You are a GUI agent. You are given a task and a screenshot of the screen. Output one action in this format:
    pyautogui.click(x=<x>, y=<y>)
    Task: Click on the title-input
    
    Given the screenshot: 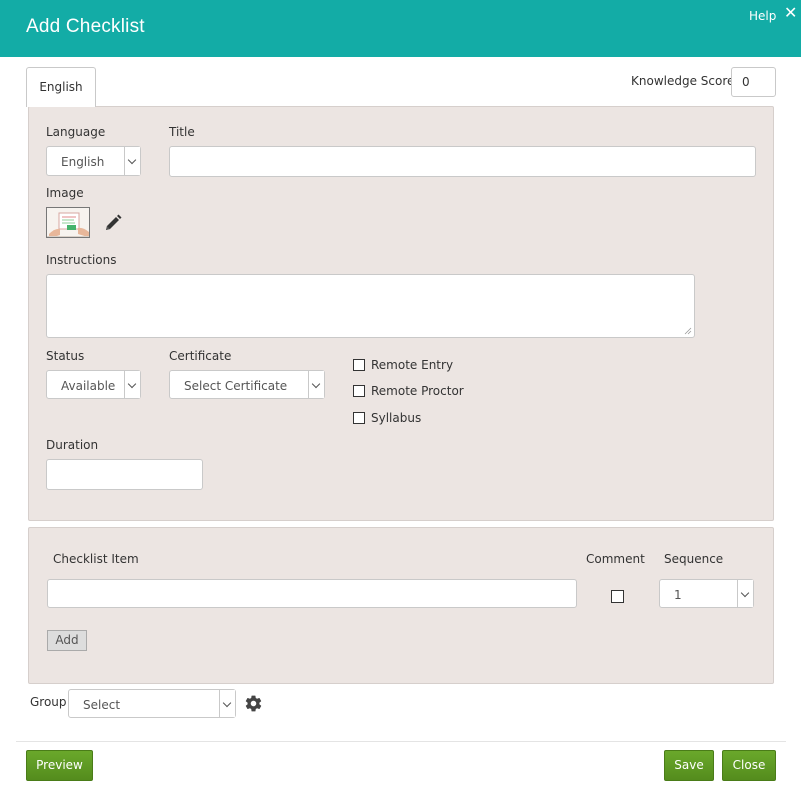 What is the action you would take?
    pyautogui.click(x=462, y=161)
    